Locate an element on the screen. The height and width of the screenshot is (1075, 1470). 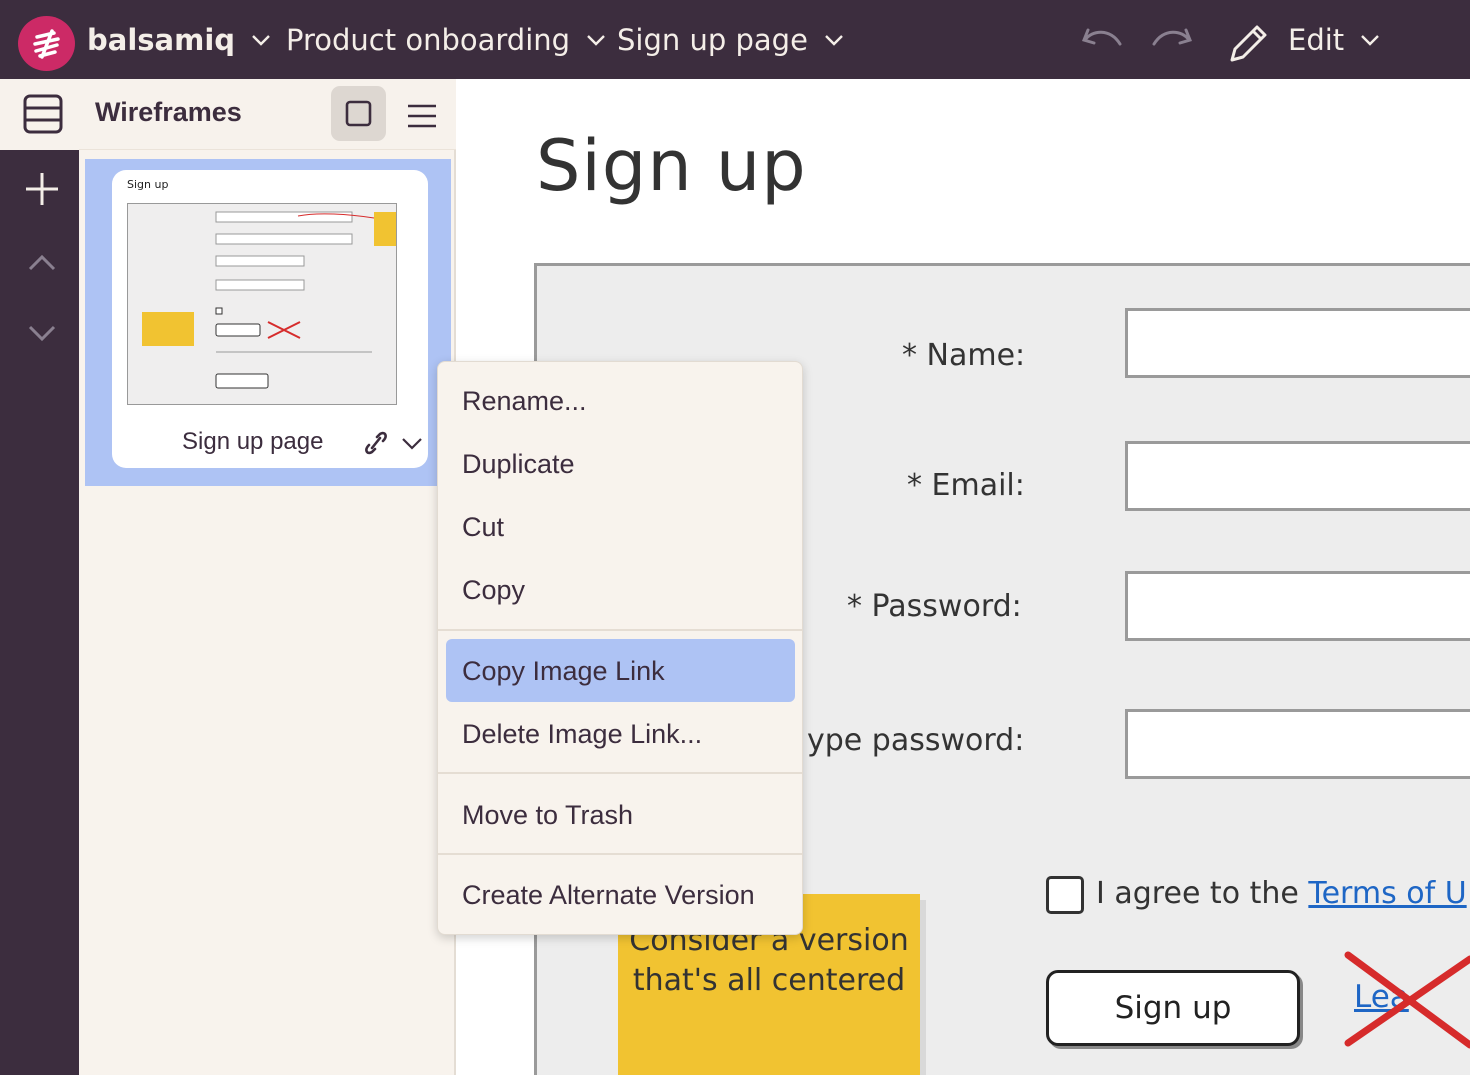
edit-label: Edit is located at coordinates (1316, 39).